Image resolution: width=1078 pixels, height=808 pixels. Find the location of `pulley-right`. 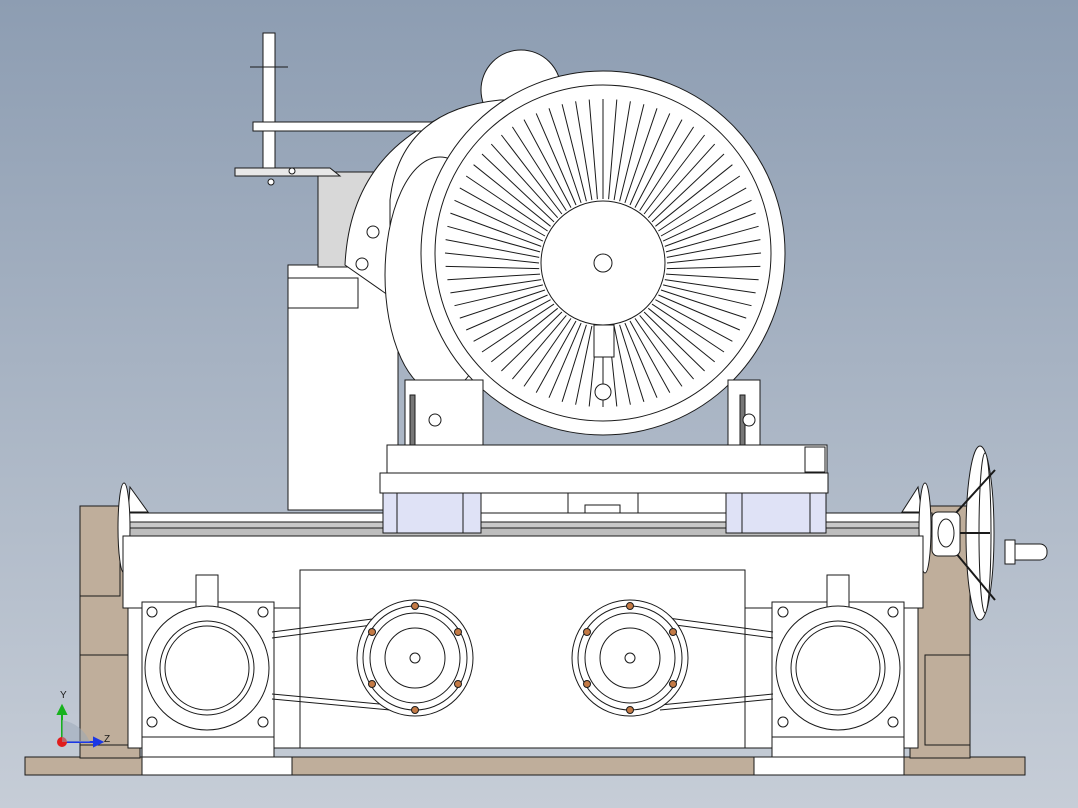

pulley-right is located at coordinates (630, 658).